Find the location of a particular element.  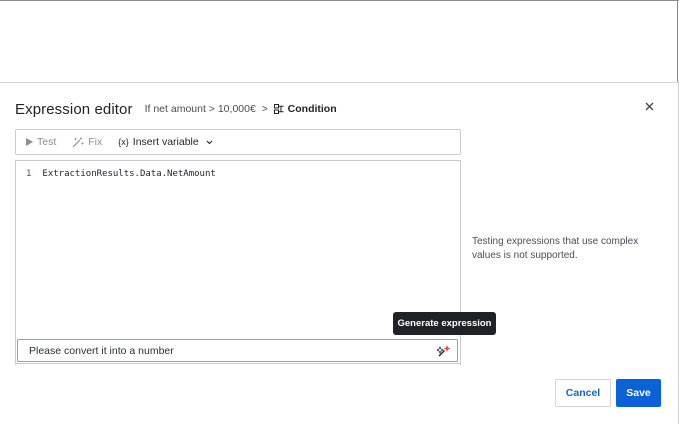

background-divider is located at coordinates (677, 42).